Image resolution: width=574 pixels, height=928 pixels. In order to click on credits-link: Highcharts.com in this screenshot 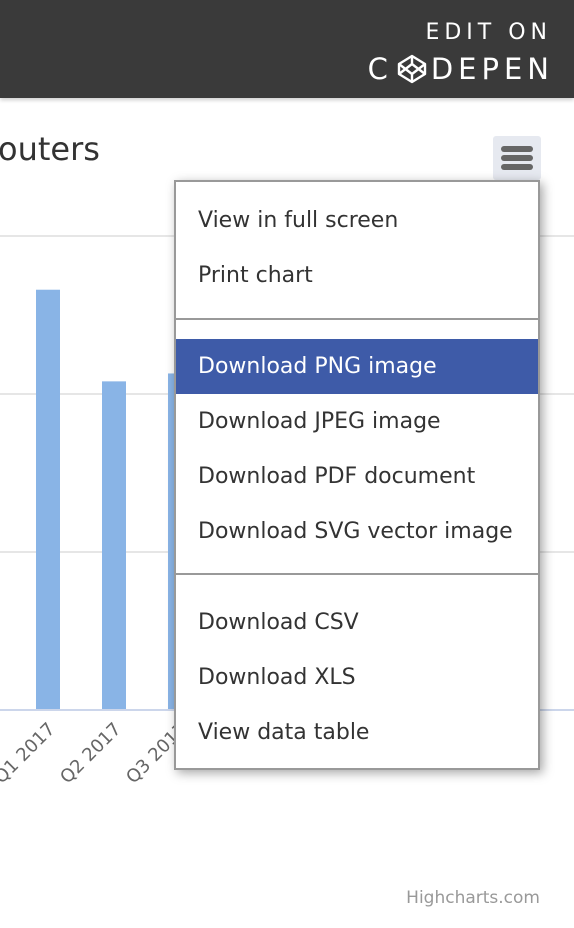, I will do `click(473, 898)`.